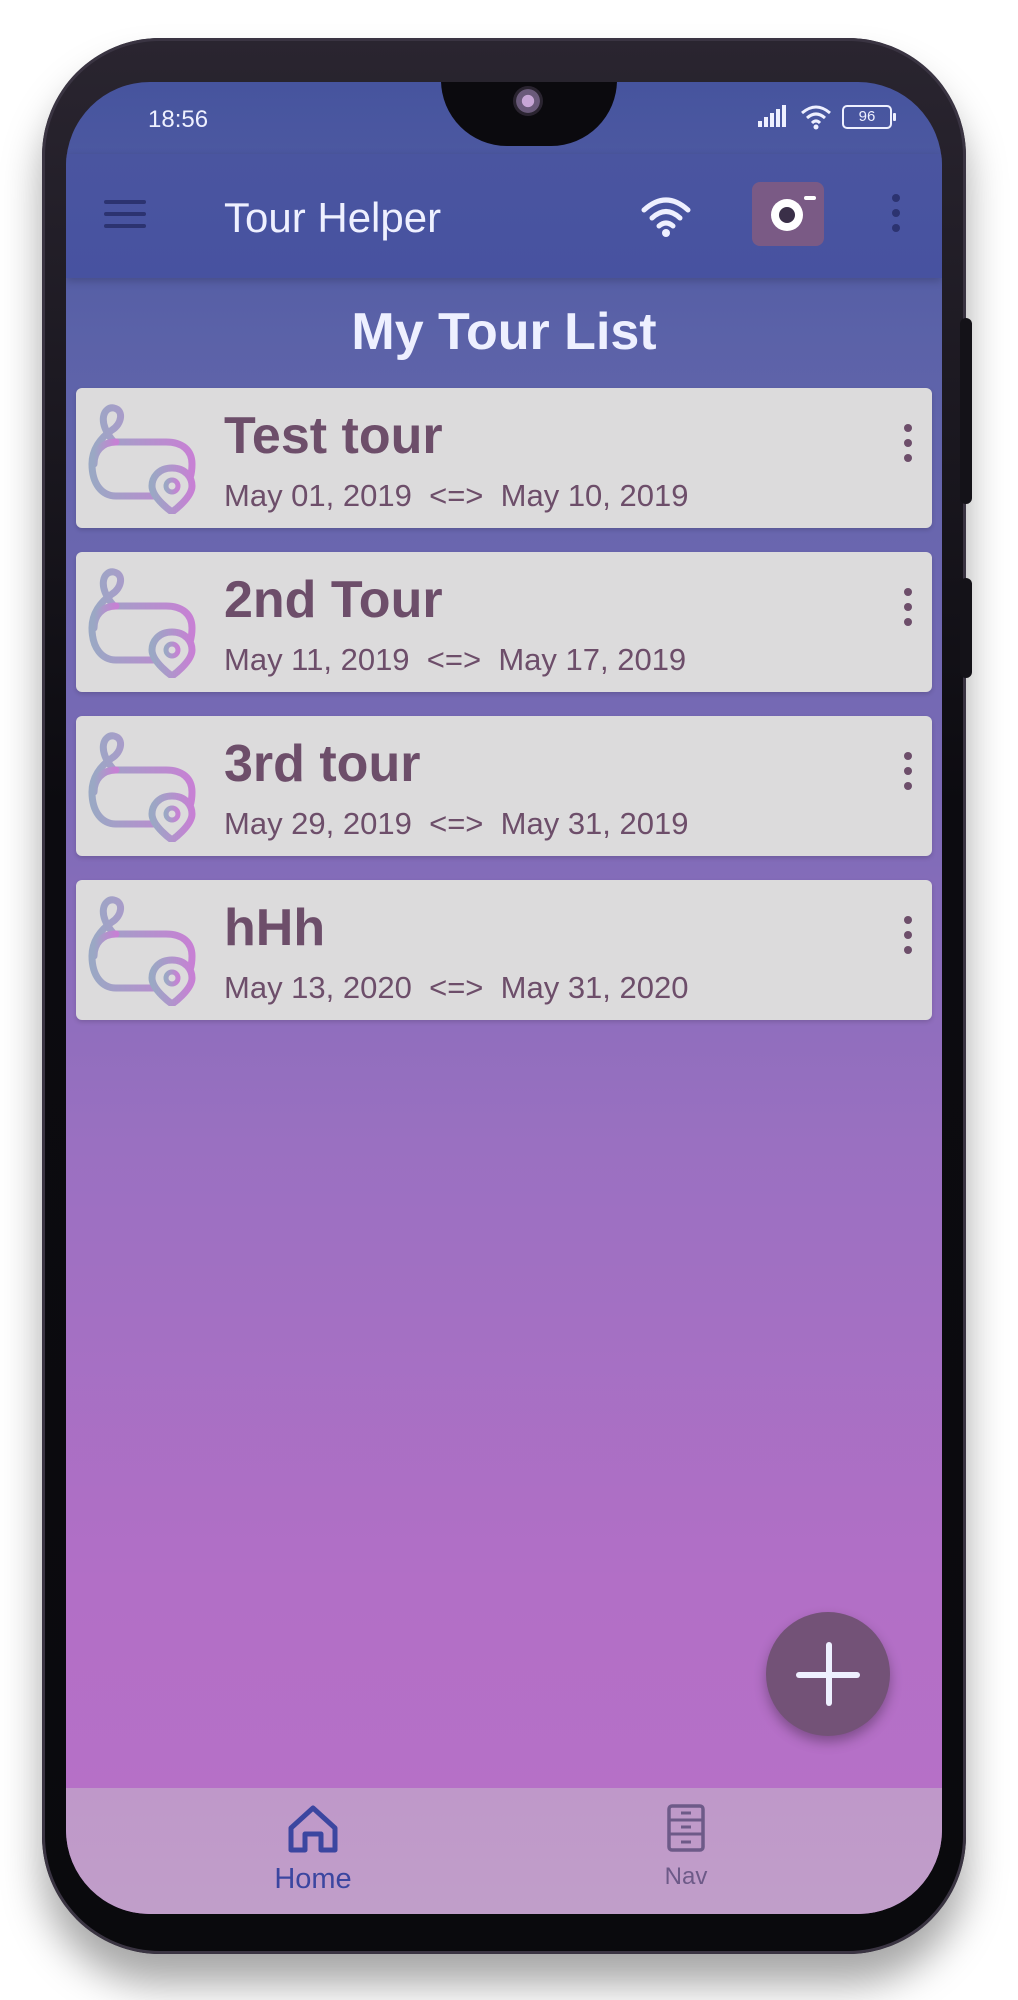 The image size is (1018, 2000). I want to click on tour-end-date: May 31, 2020, so click(594, 987).